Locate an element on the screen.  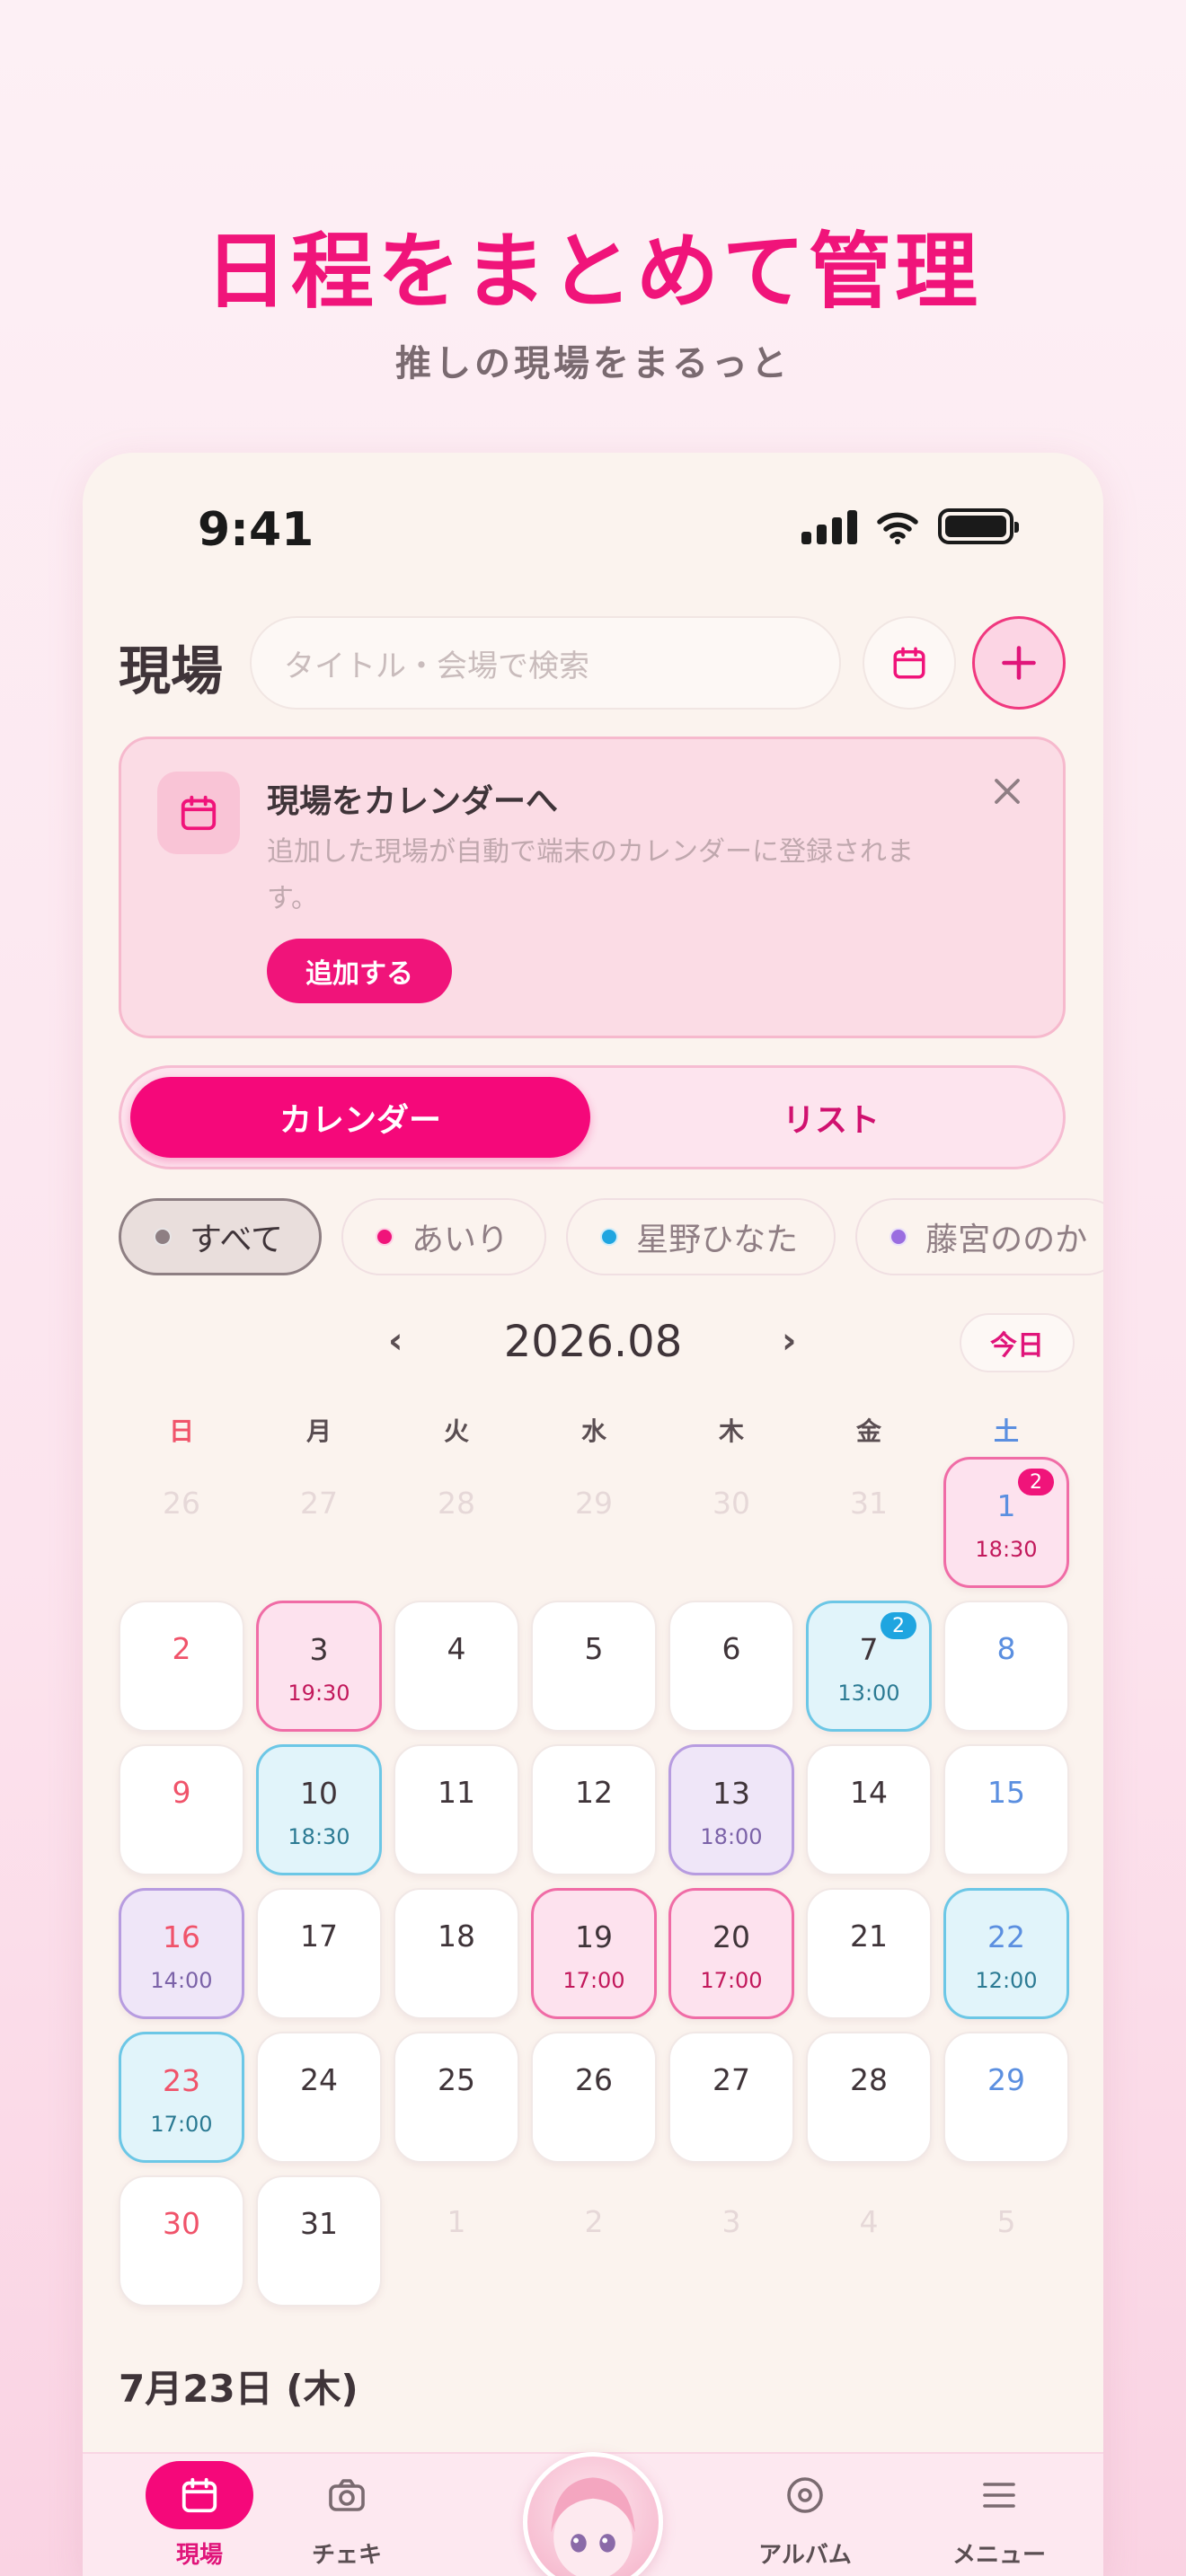
calendar-day-cell: 9 is located at coordinates (181, 1809).